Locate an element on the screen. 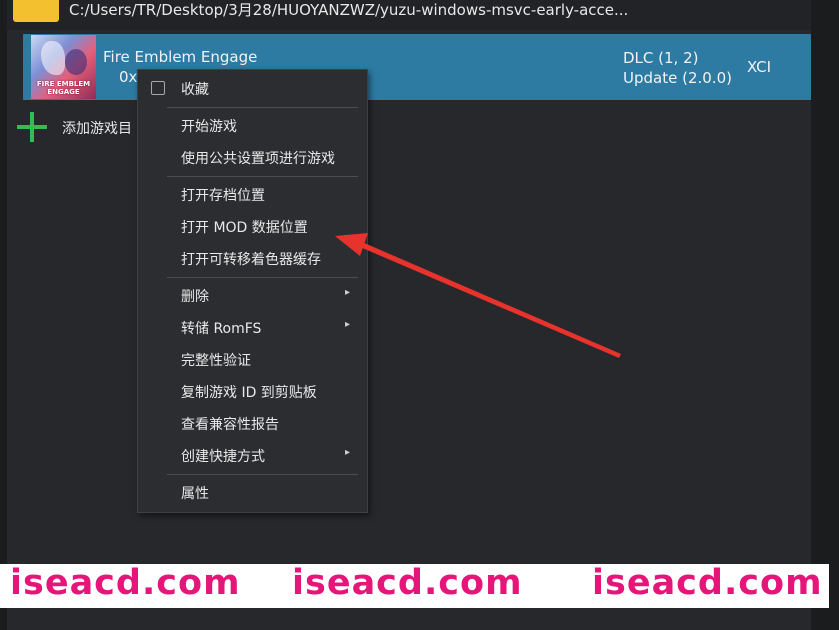  add-game-directory: 添加游戏目 is located at coordinates (82, 127).